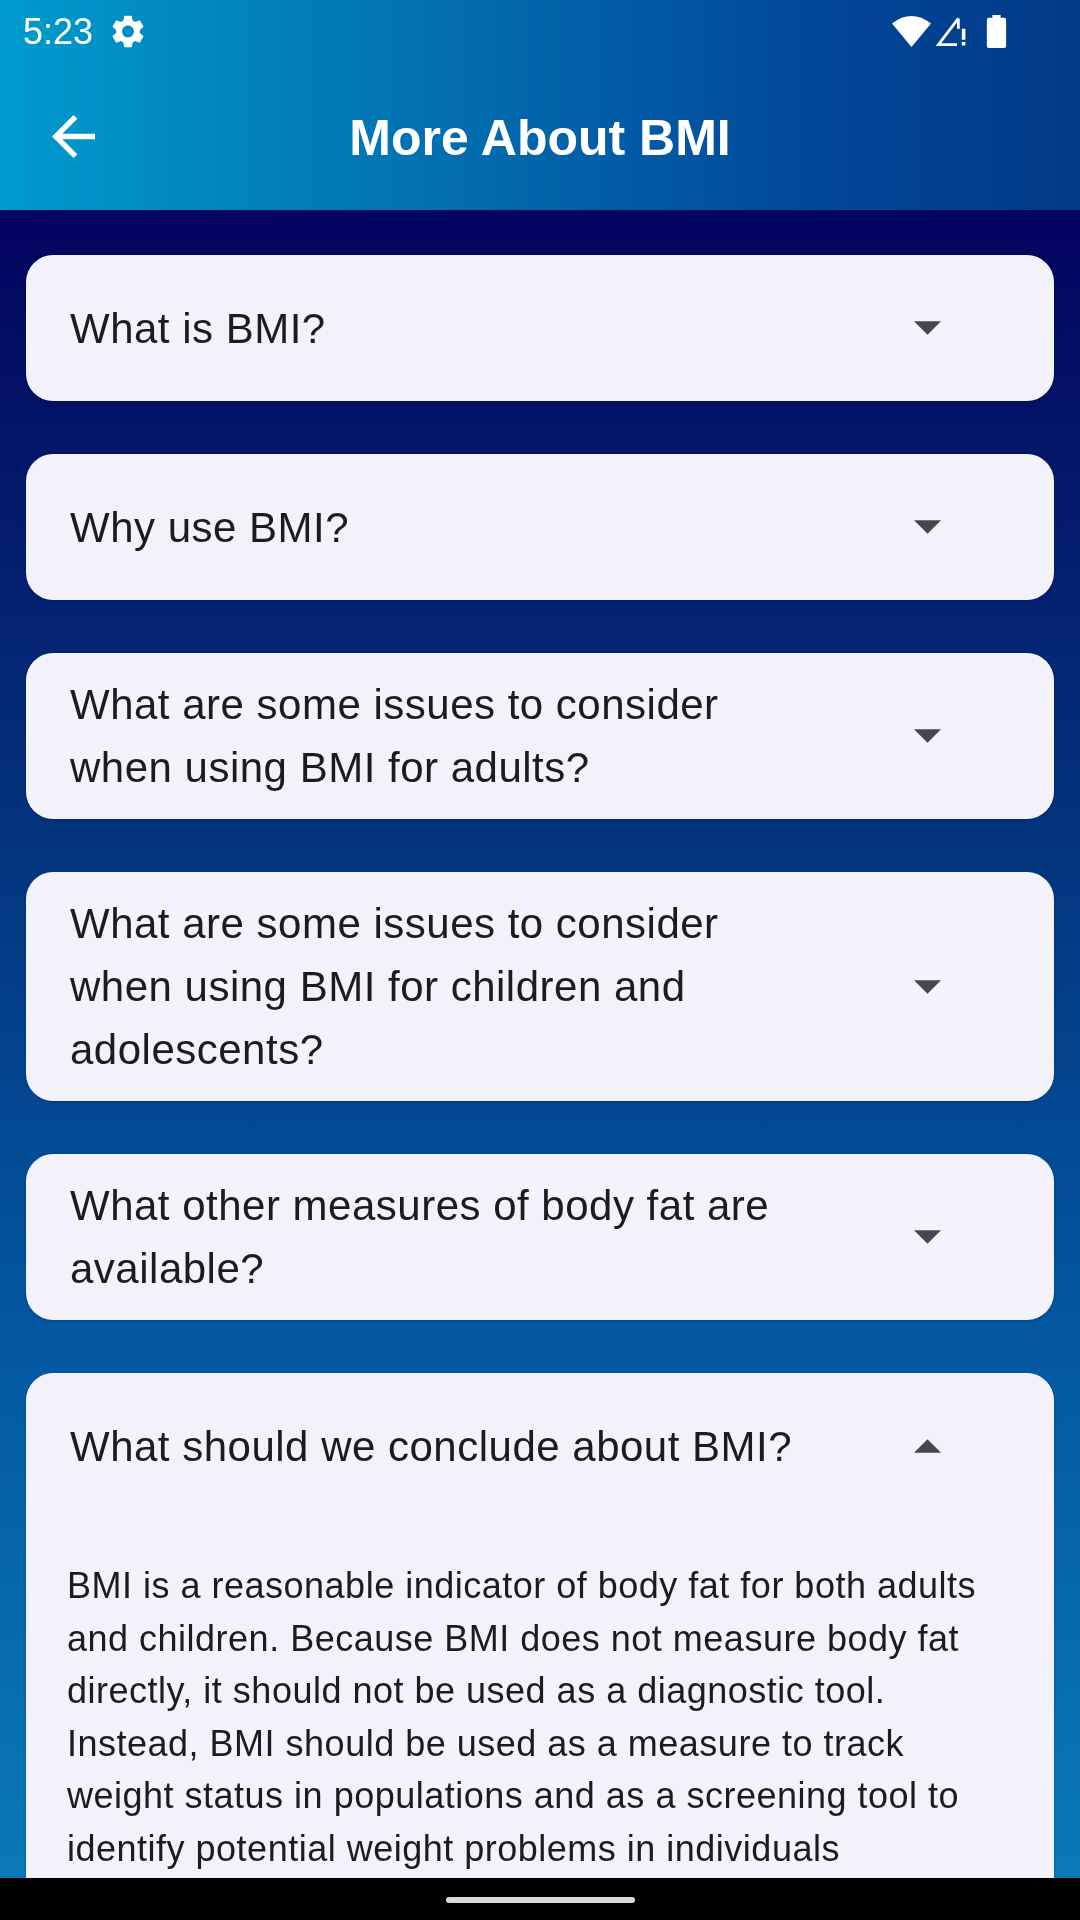 The width and height of the screenshot is (1080, 1920). Describe the element at coordinates (951, 31) in the screenshot. I see `signal-icon` at that location.